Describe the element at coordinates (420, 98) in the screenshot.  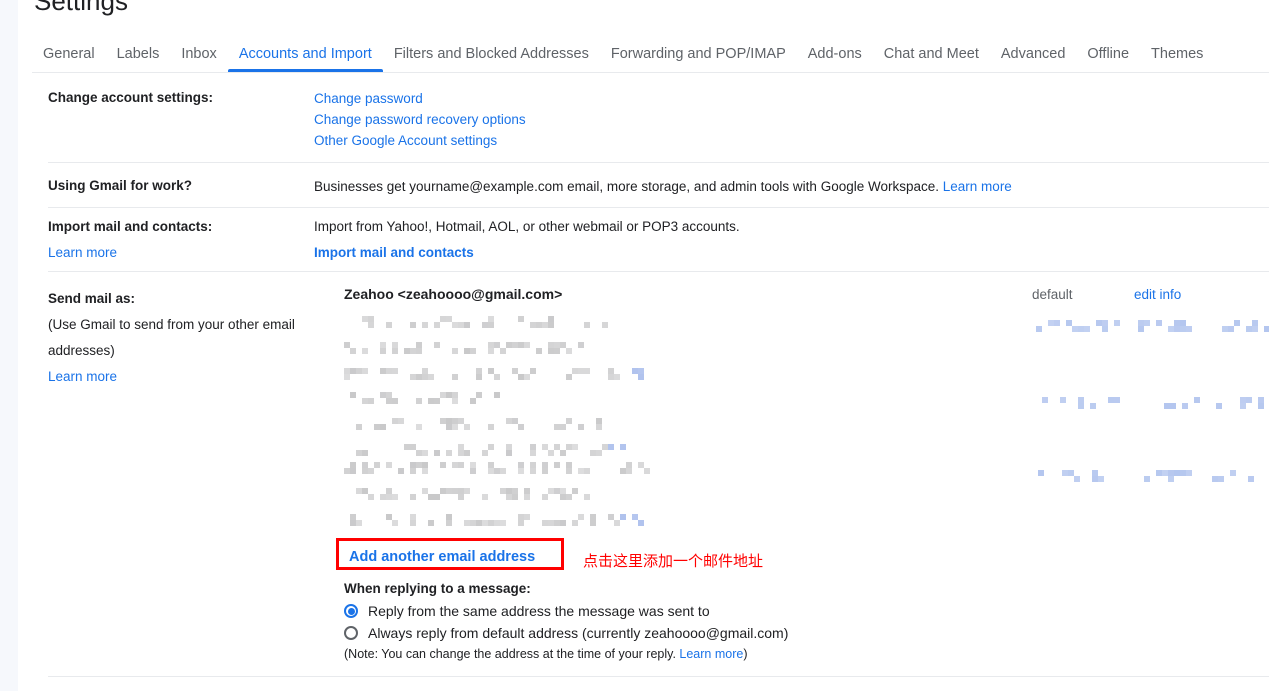
I see `change-password-link: Change password` at that location.